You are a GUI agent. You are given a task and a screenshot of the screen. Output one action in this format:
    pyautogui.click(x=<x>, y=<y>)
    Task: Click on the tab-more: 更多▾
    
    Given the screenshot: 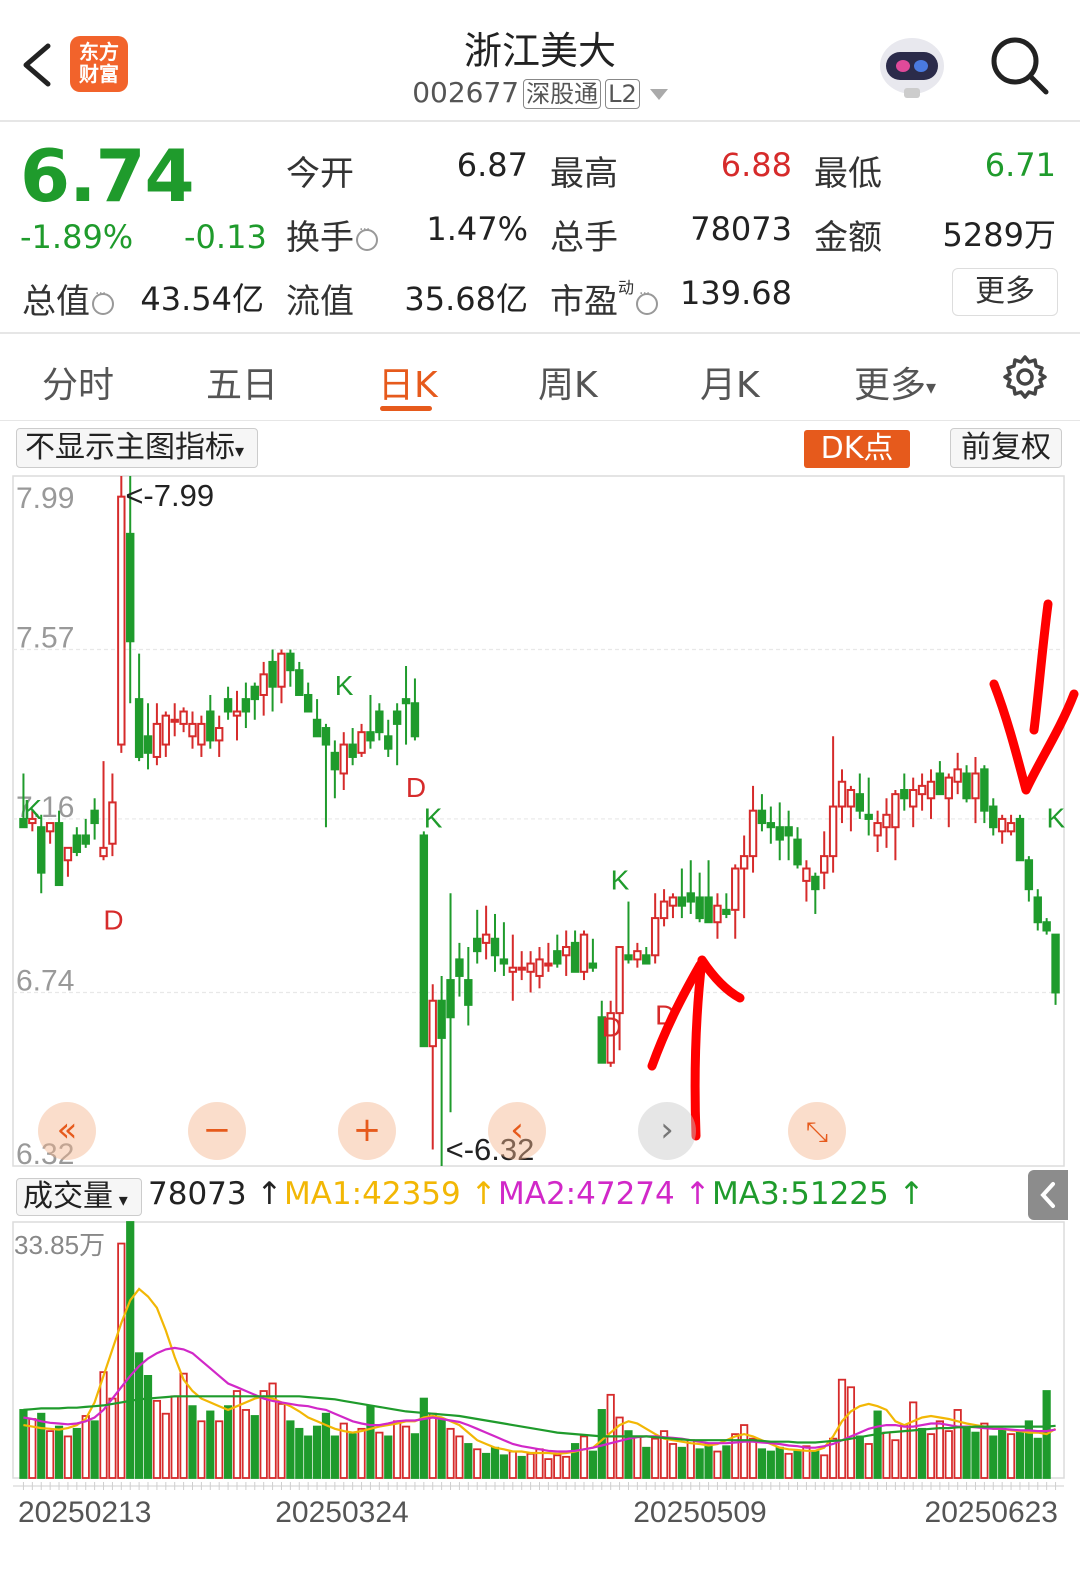 What is the action you would take?
    pyautogui.click(x=895, y=382)
    